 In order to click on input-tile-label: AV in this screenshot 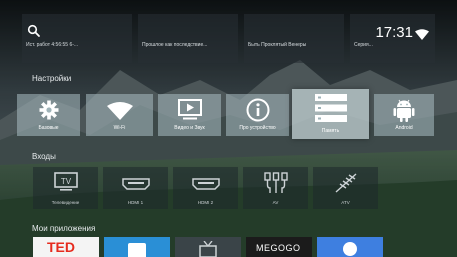, I will do `click(275, 202)`.